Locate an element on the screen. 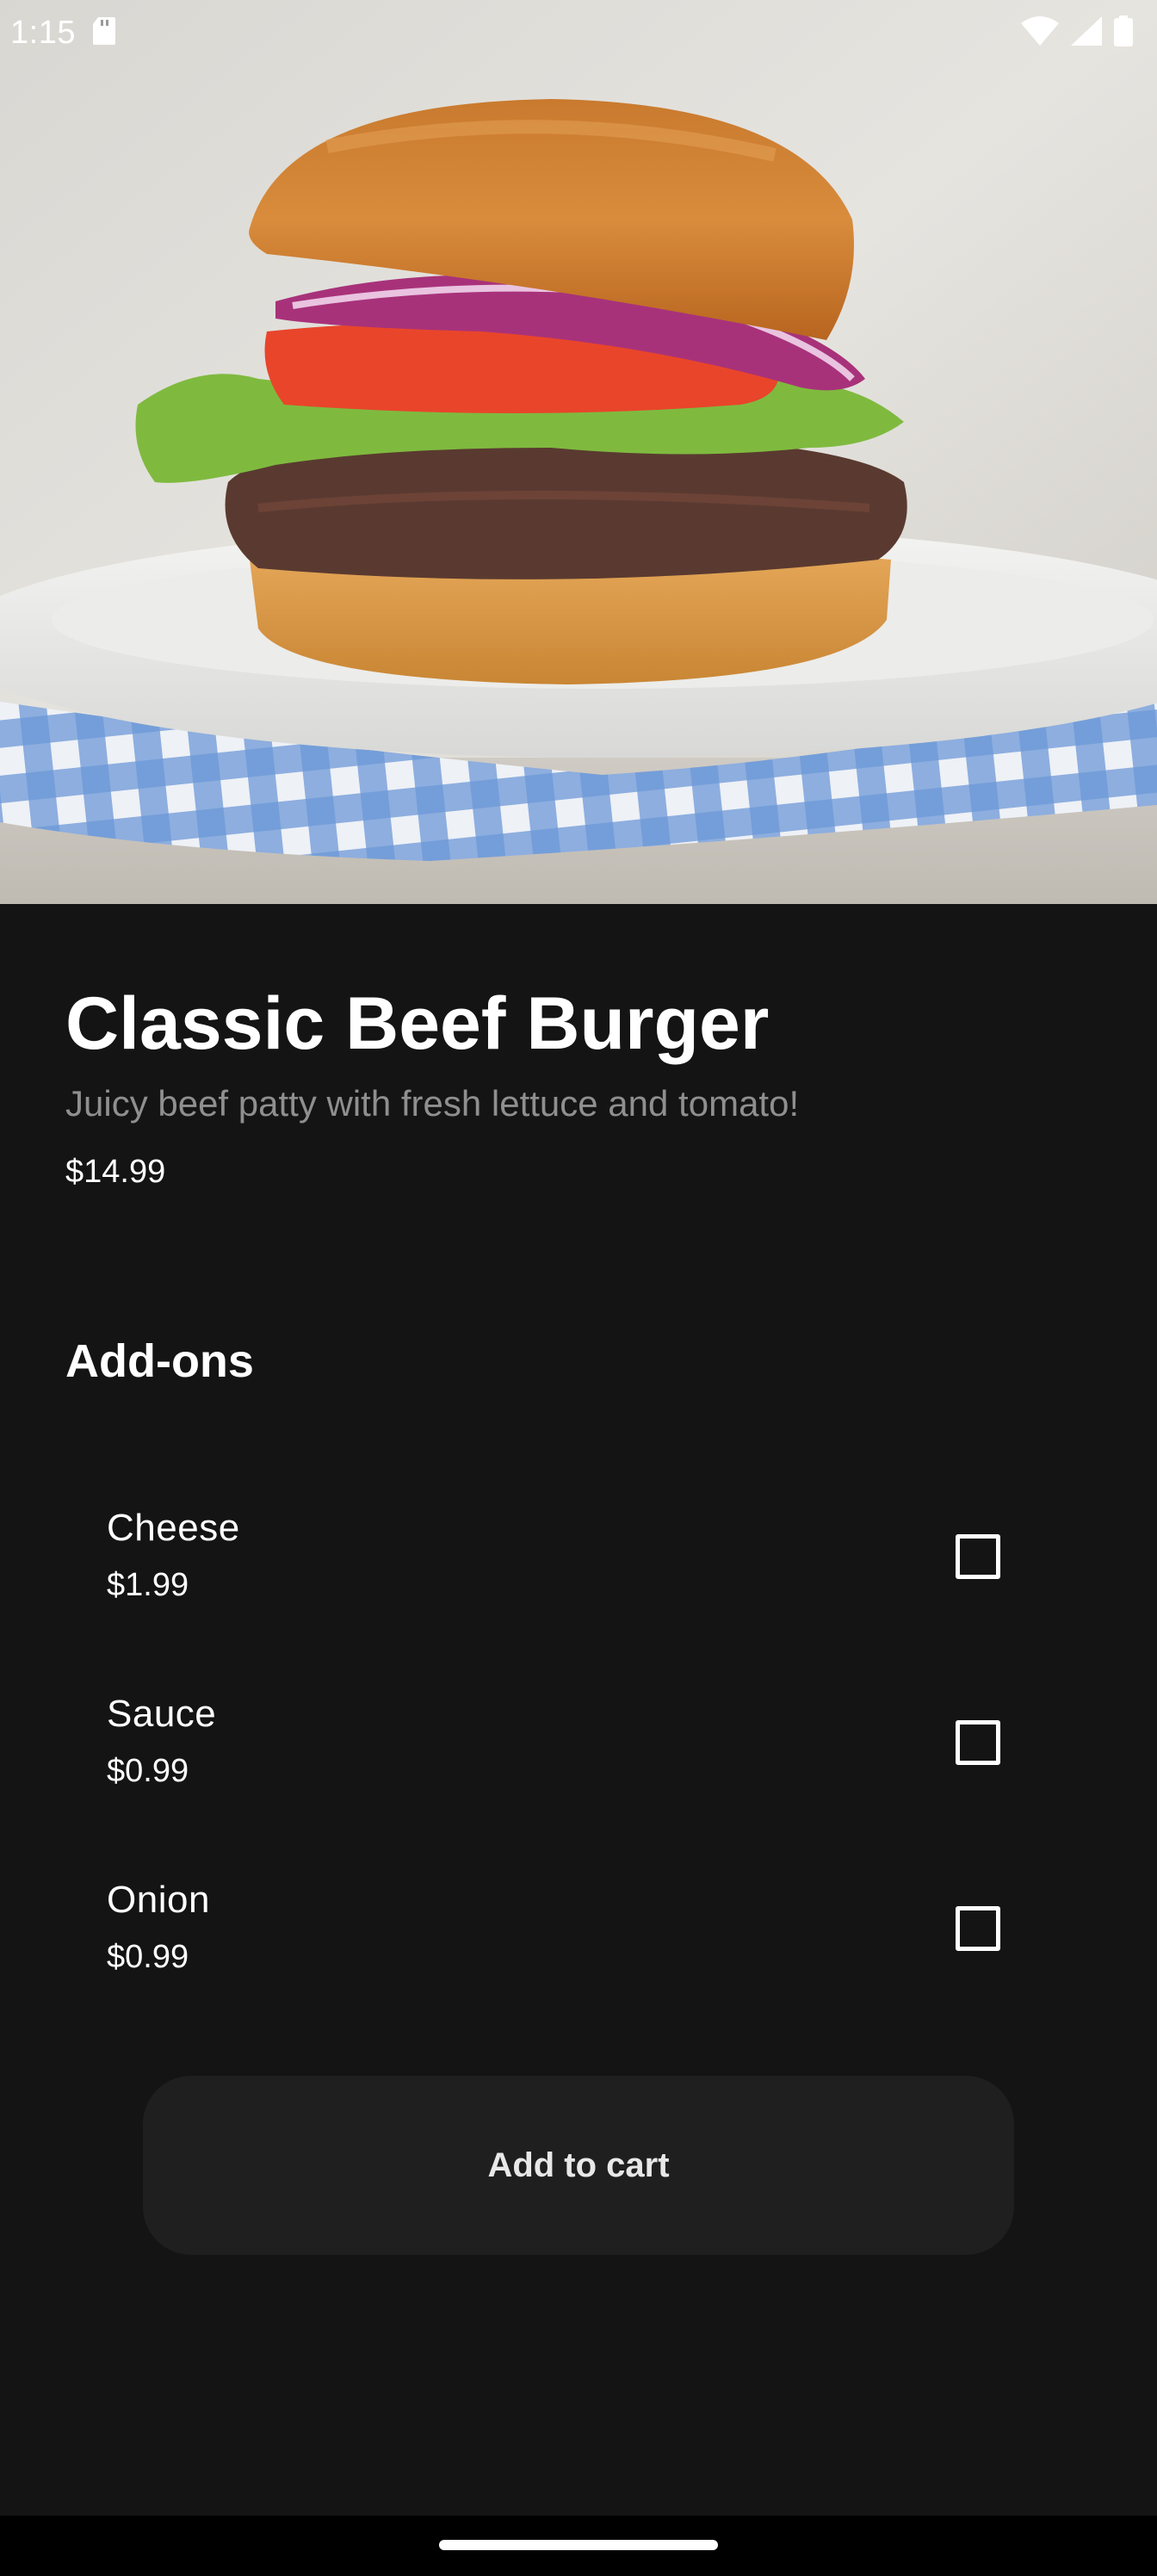 This screenshot has height=2576, width=1157. status-left: 1:15 is located at coordinates (62, 33).